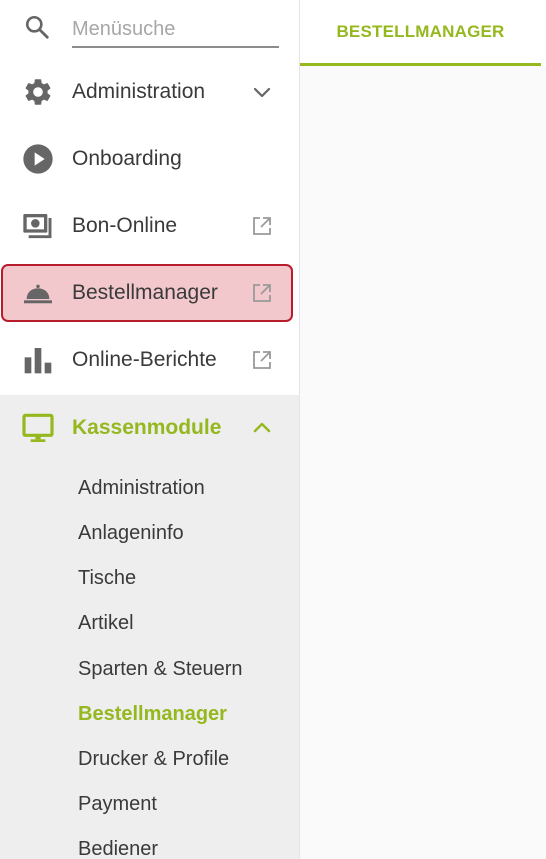  I want to click on sidebar-item-kassenmodule: Kassenmodule, so click(150, 428).